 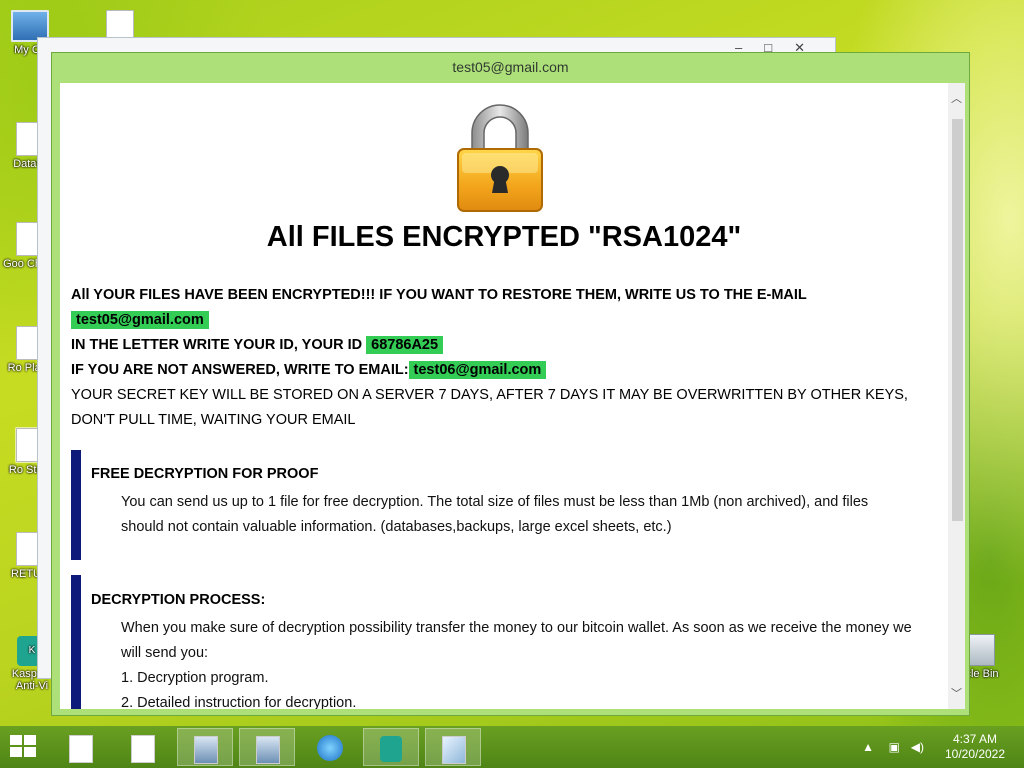 What do you see at coordinates (195, 678) in the screenshot?
I see `section-line: 1. Decryption program.` at bounding box center [195, 678].